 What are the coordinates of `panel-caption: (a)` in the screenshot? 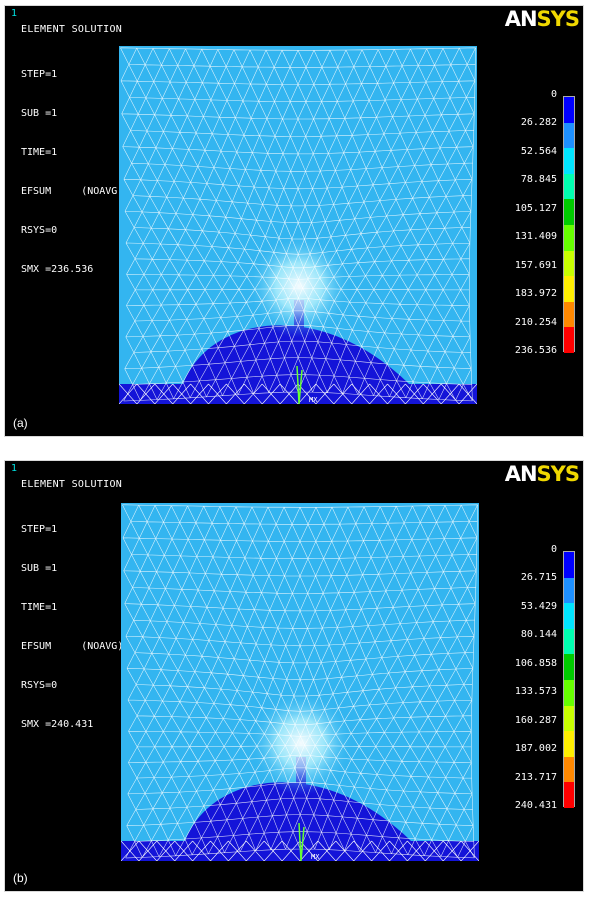 It's located at (20, 423).